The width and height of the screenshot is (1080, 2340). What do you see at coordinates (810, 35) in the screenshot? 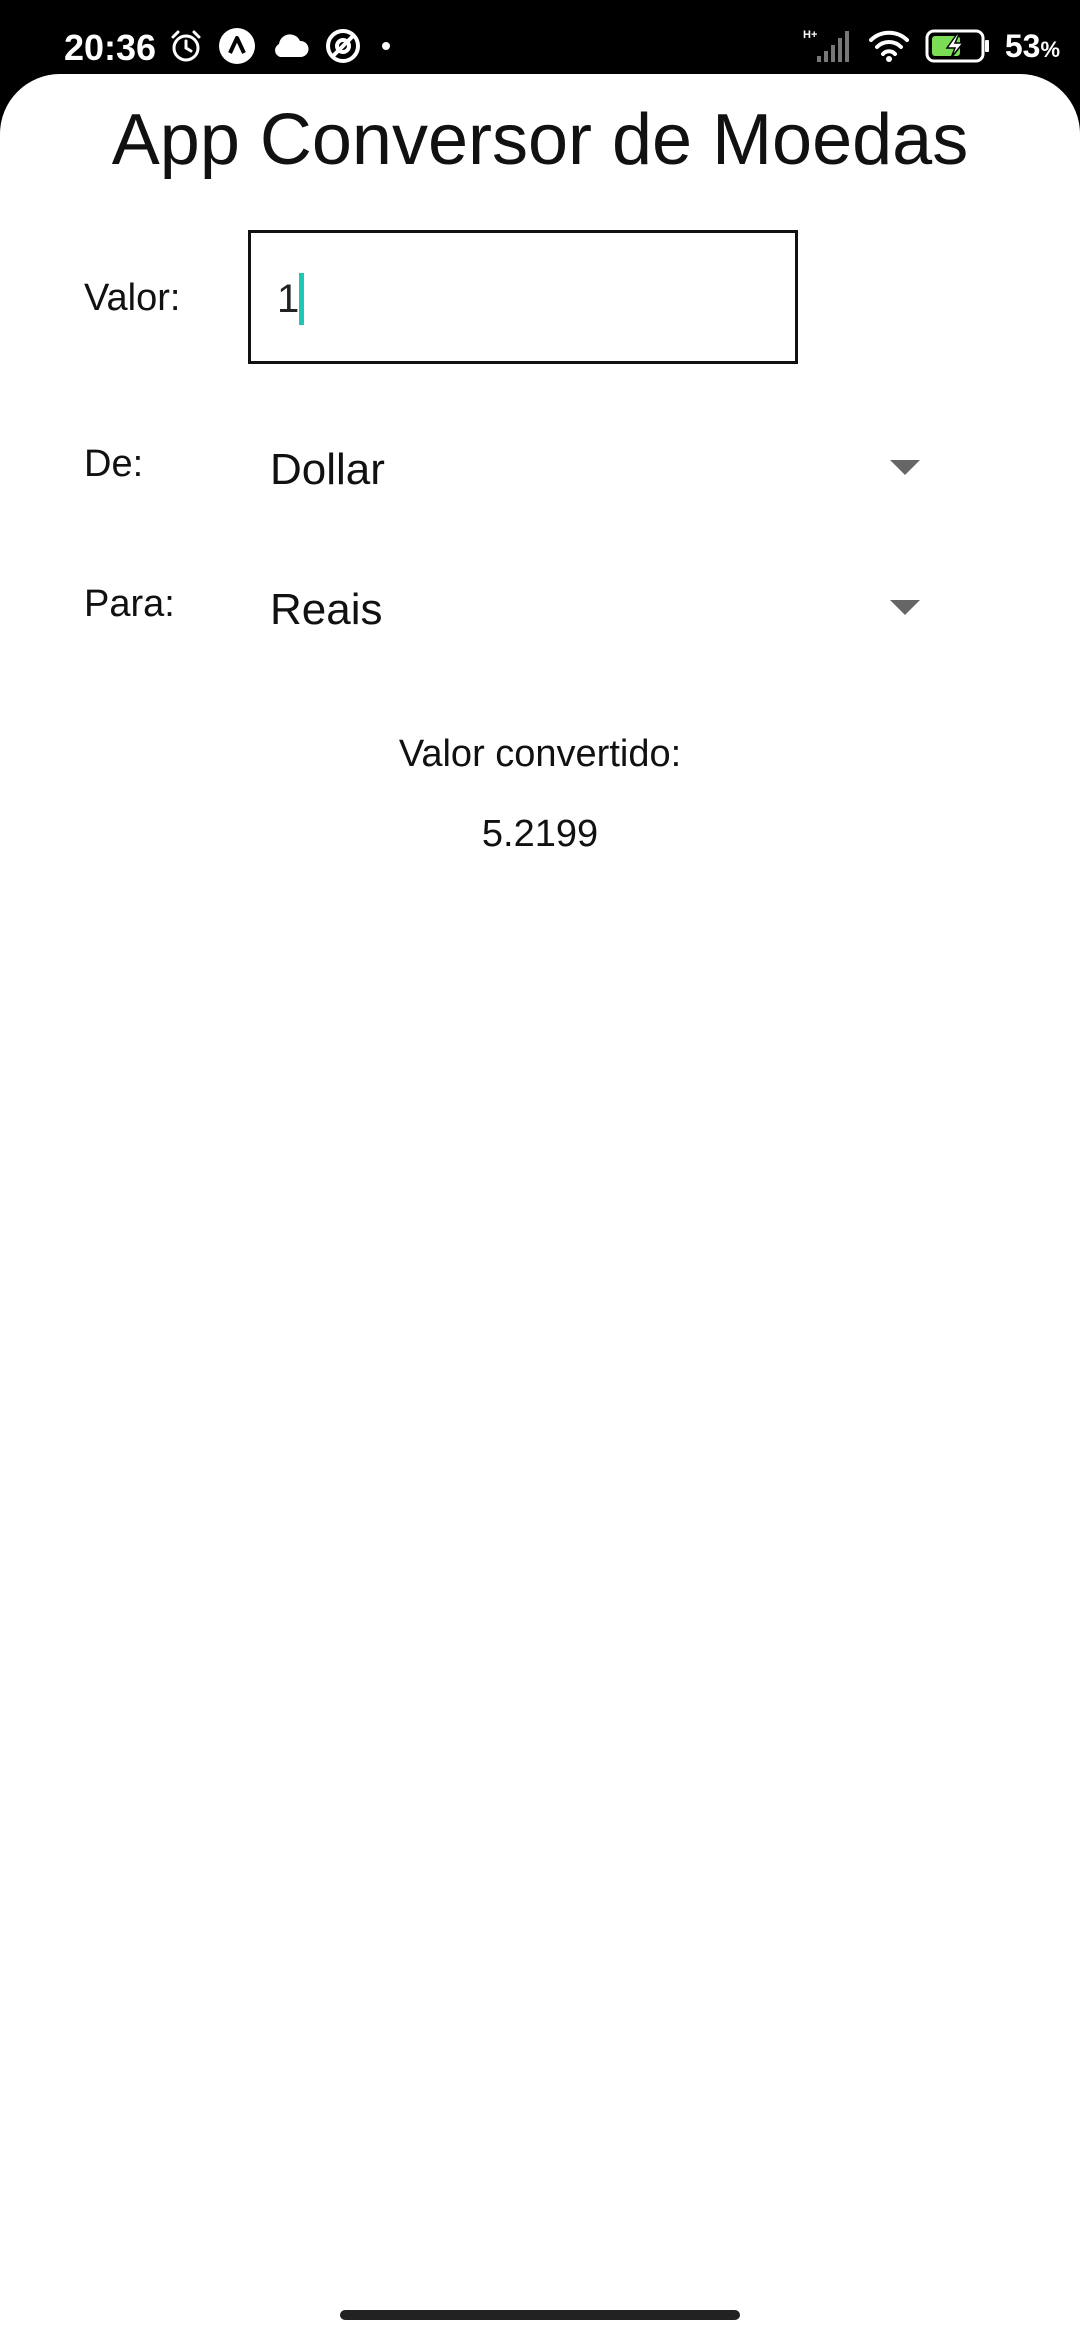
I see `svg-text: H+` at bounding box center [810, 35].